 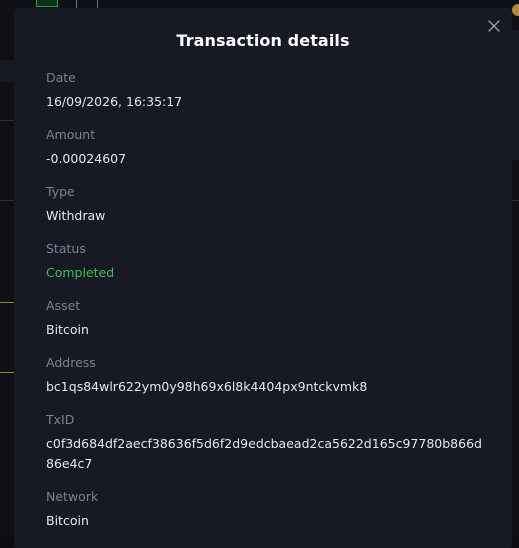 What do you see at coordinates (266, 148) in the screenshot?
I see `amount-field: Amount -0.00024607` at bounding box center [266, 148].